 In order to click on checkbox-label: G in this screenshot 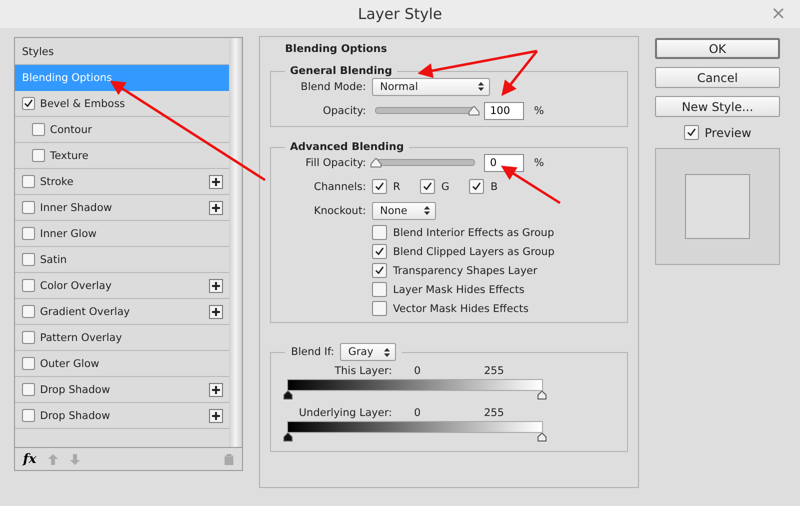, I will do `click(445, 186)`.